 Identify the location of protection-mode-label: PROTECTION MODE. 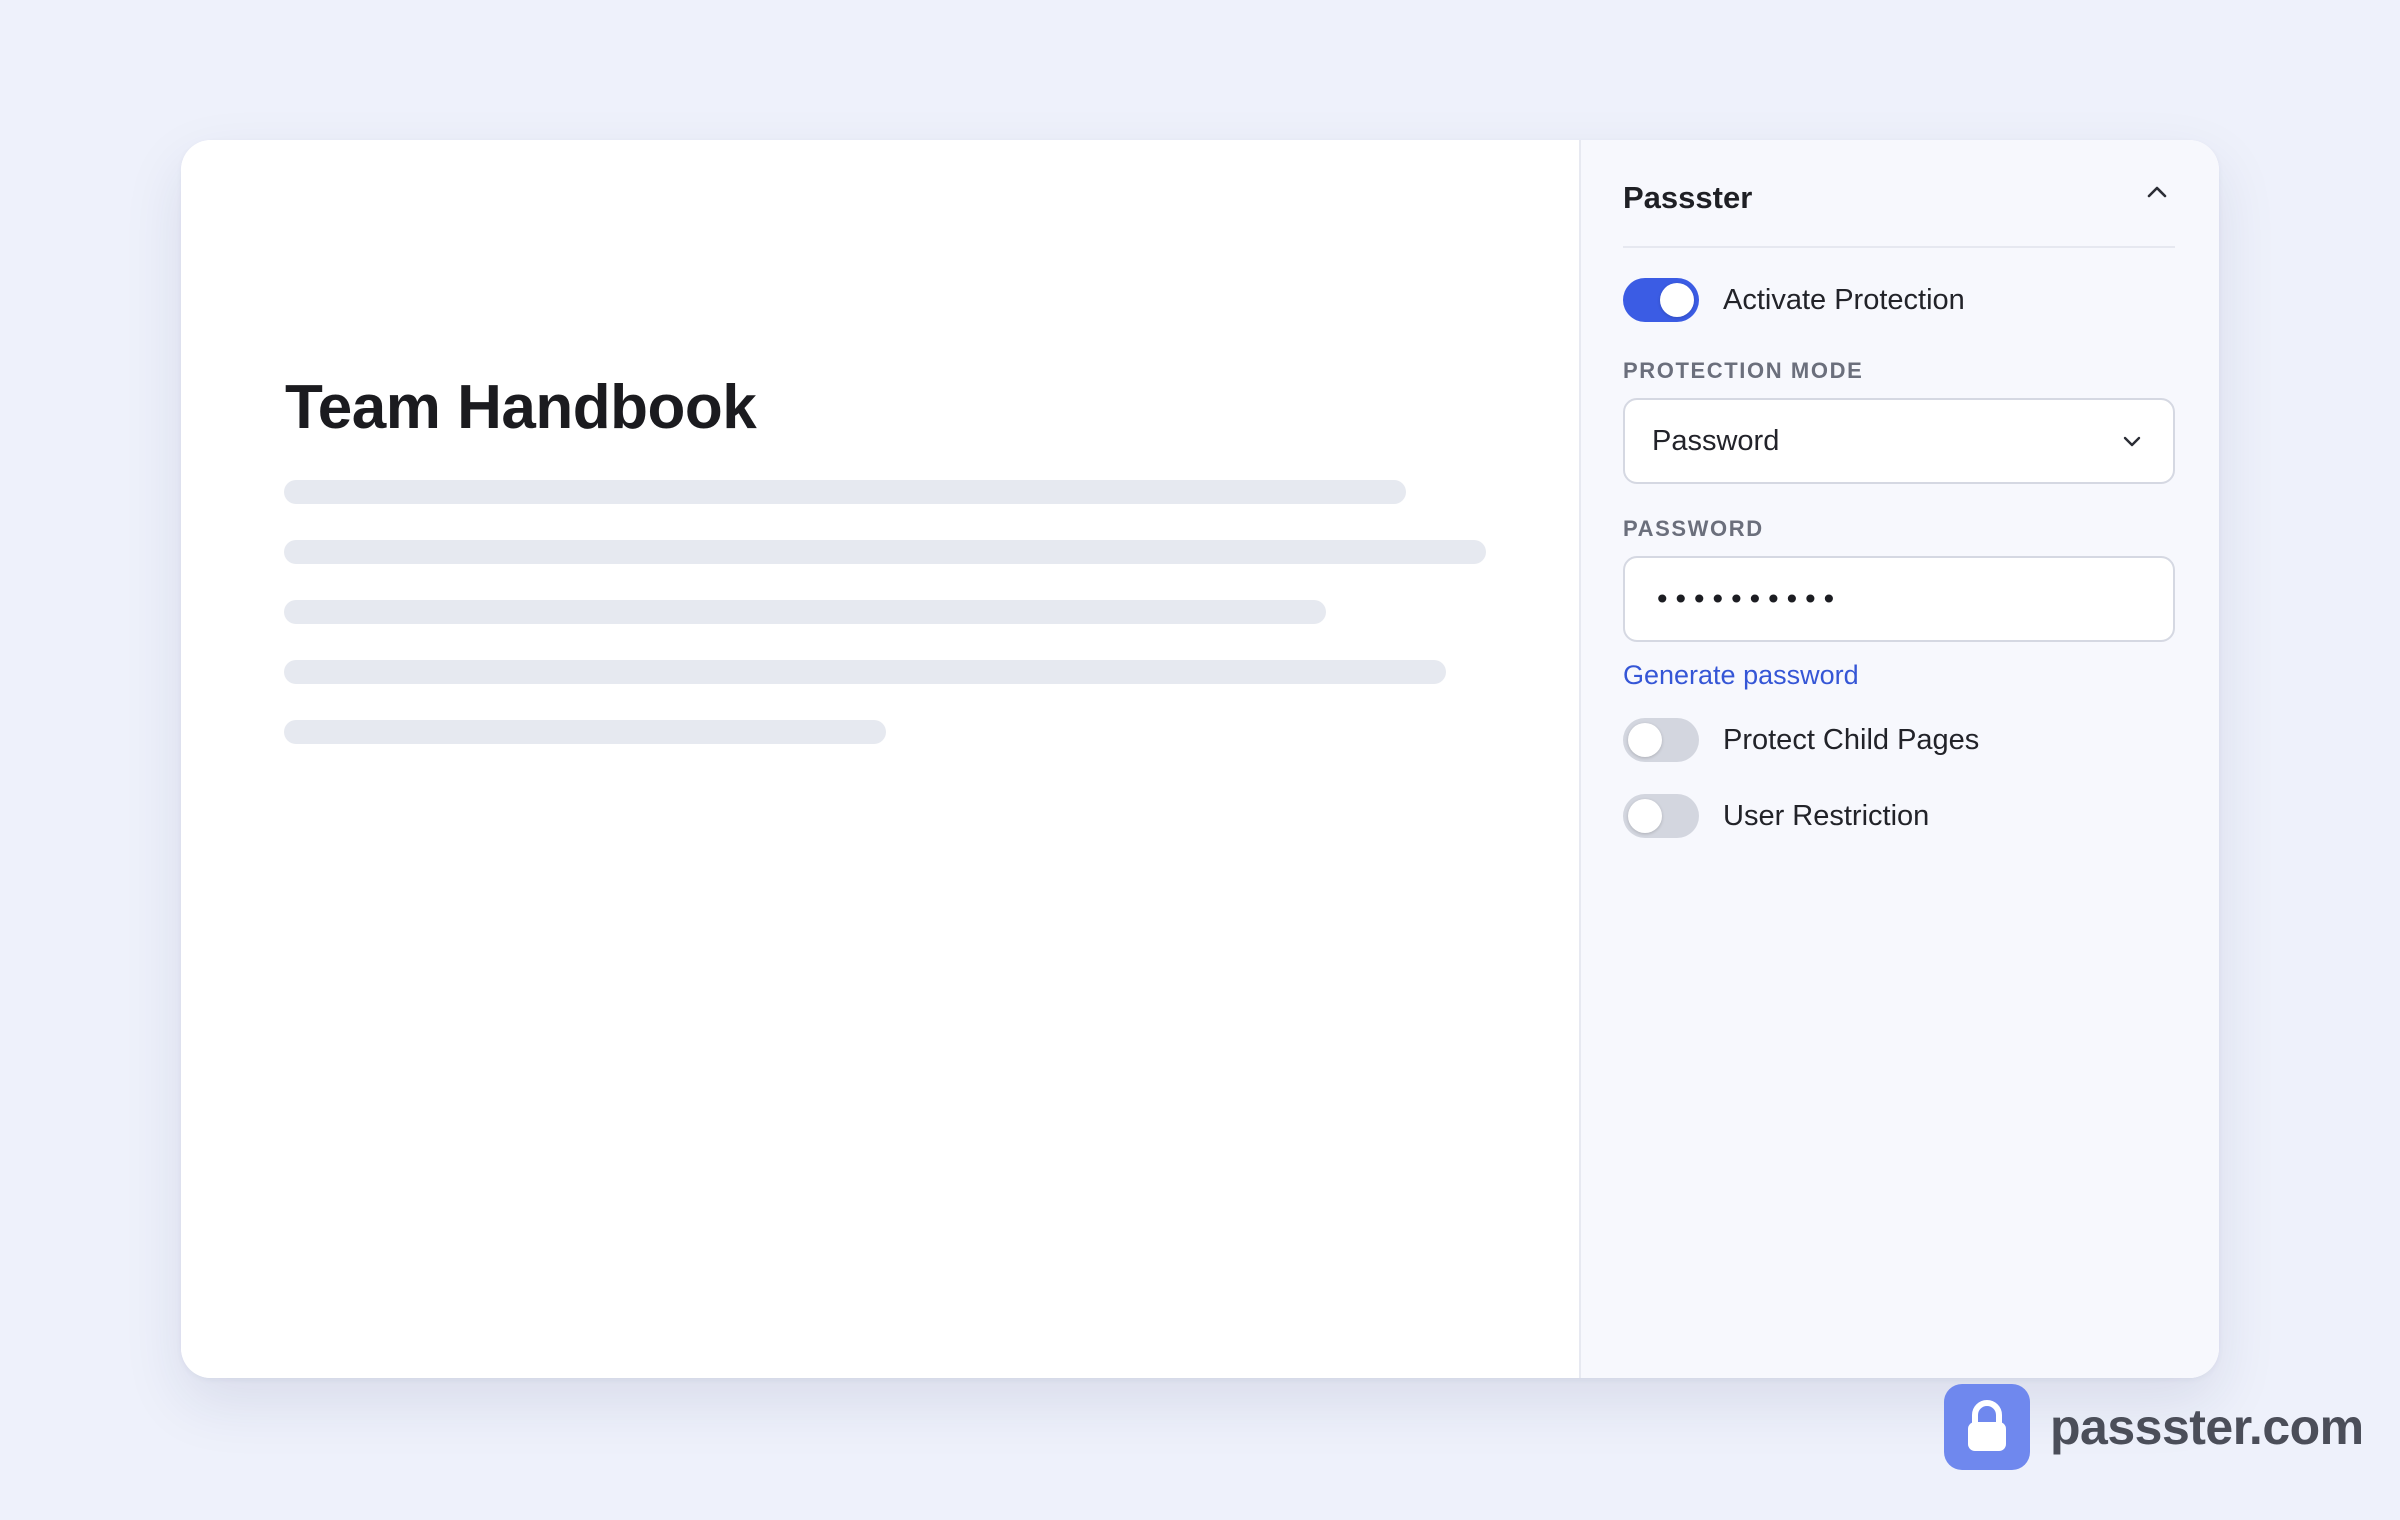
(1743, 370).